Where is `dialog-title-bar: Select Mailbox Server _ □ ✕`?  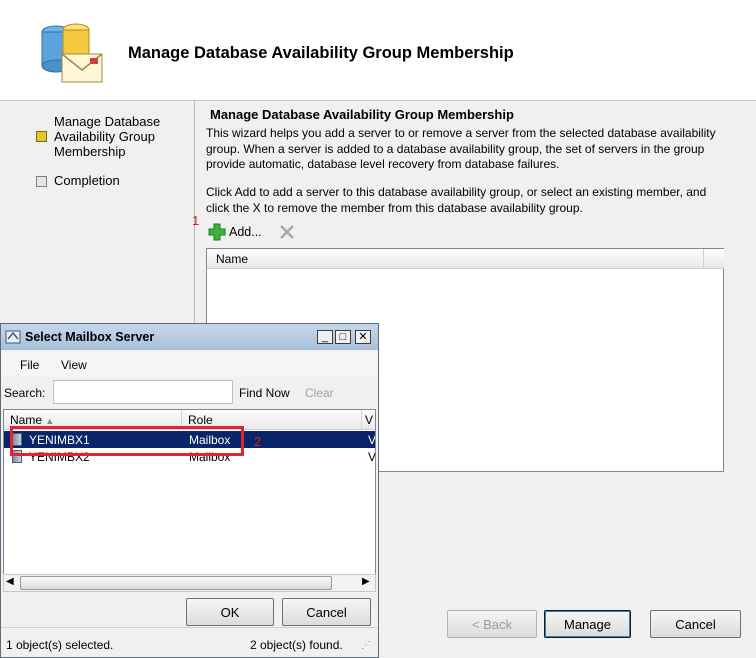 dialog-title-bar: Select Mailbox Server _ □ ✕ is located at coordinates (189, 337).